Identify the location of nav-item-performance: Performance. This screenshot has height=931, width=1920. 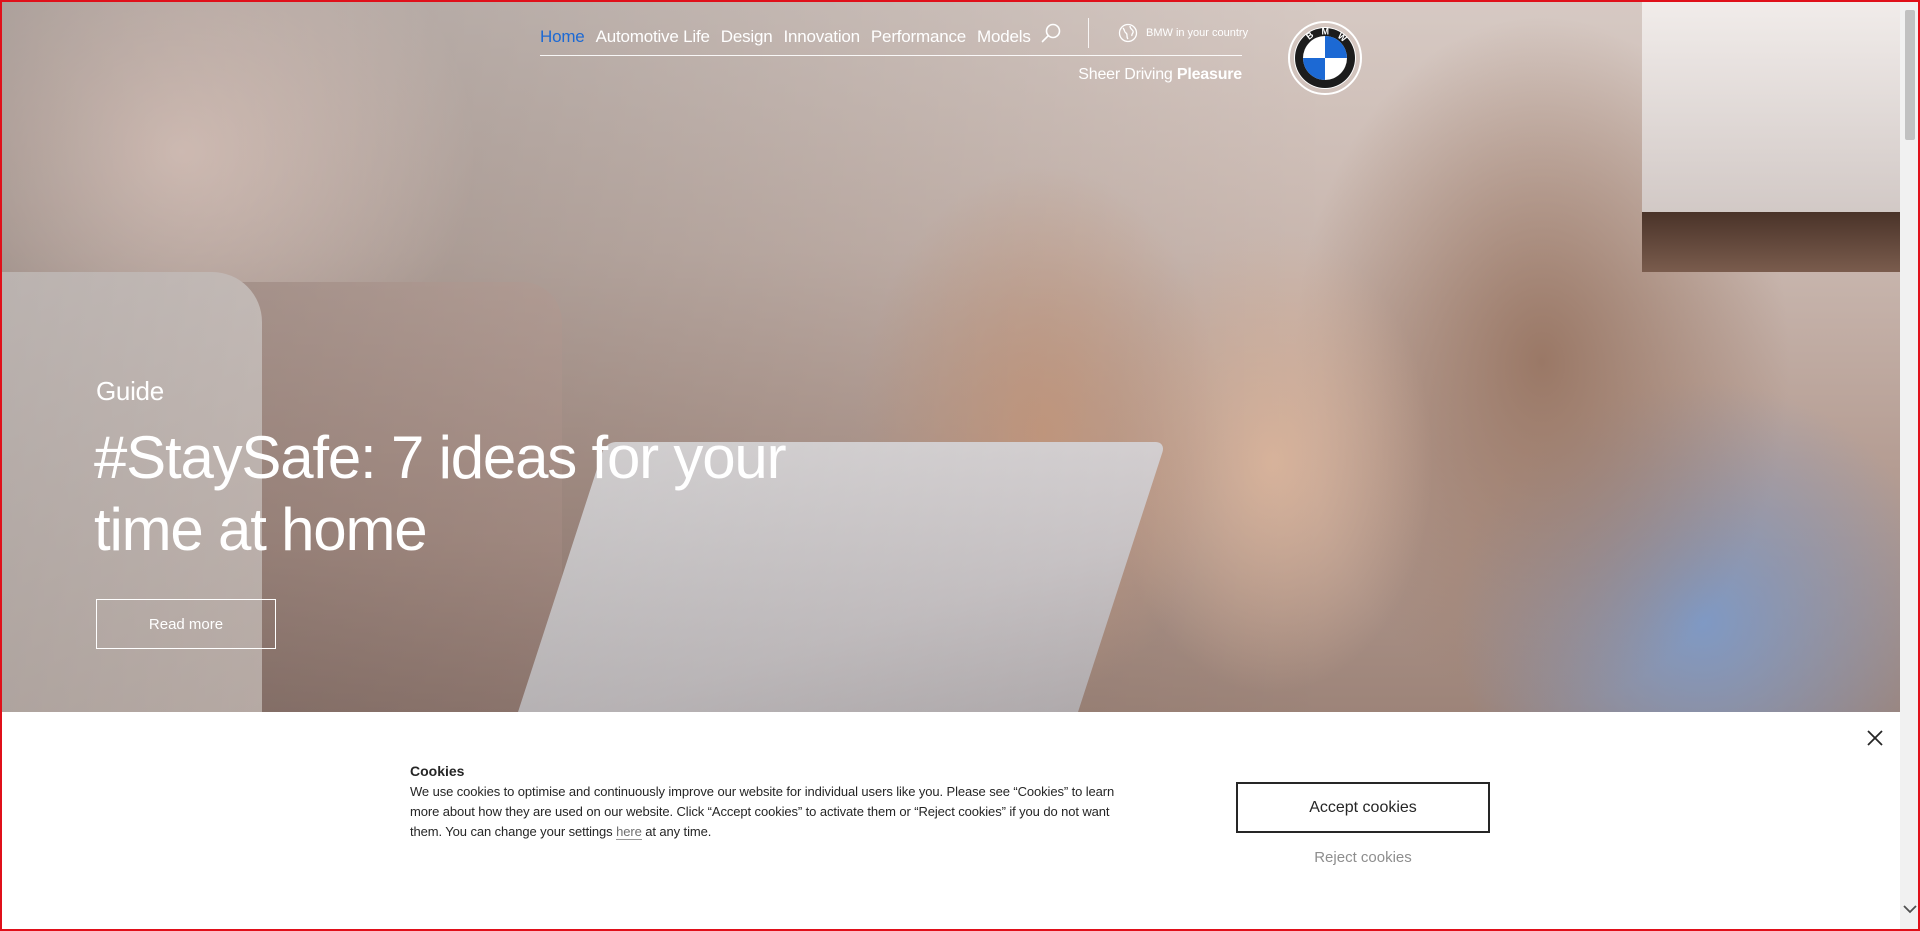
(918, 37).